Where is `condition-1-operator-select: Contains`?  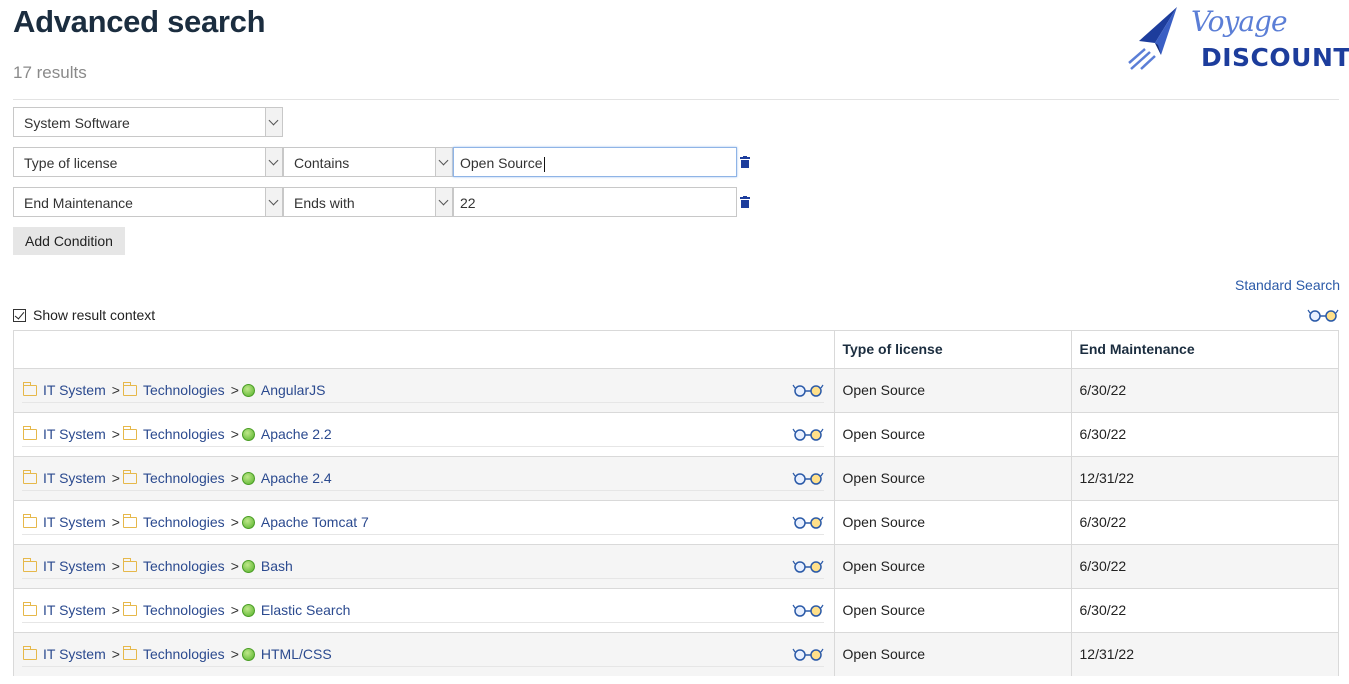 condition-1-operator-select: Contains is located at coordinates (368, 162).